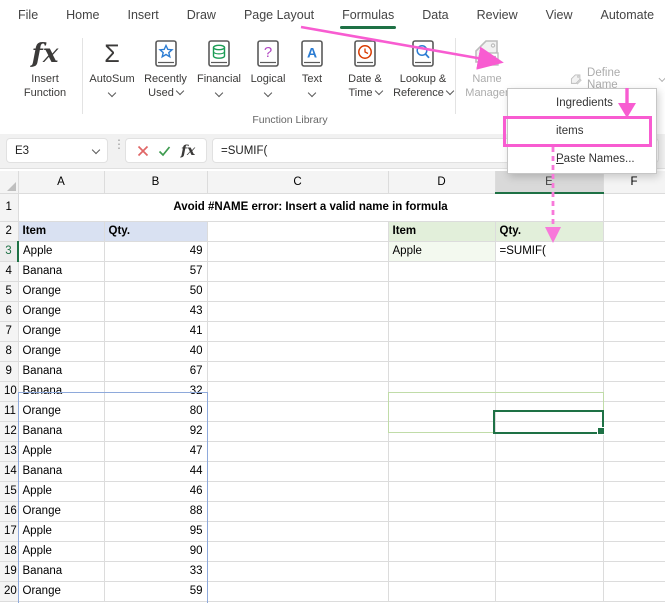  Describe the element at coordinates (549, 231) in the screenshot. I see `cell-E2: Qty.` at that location.